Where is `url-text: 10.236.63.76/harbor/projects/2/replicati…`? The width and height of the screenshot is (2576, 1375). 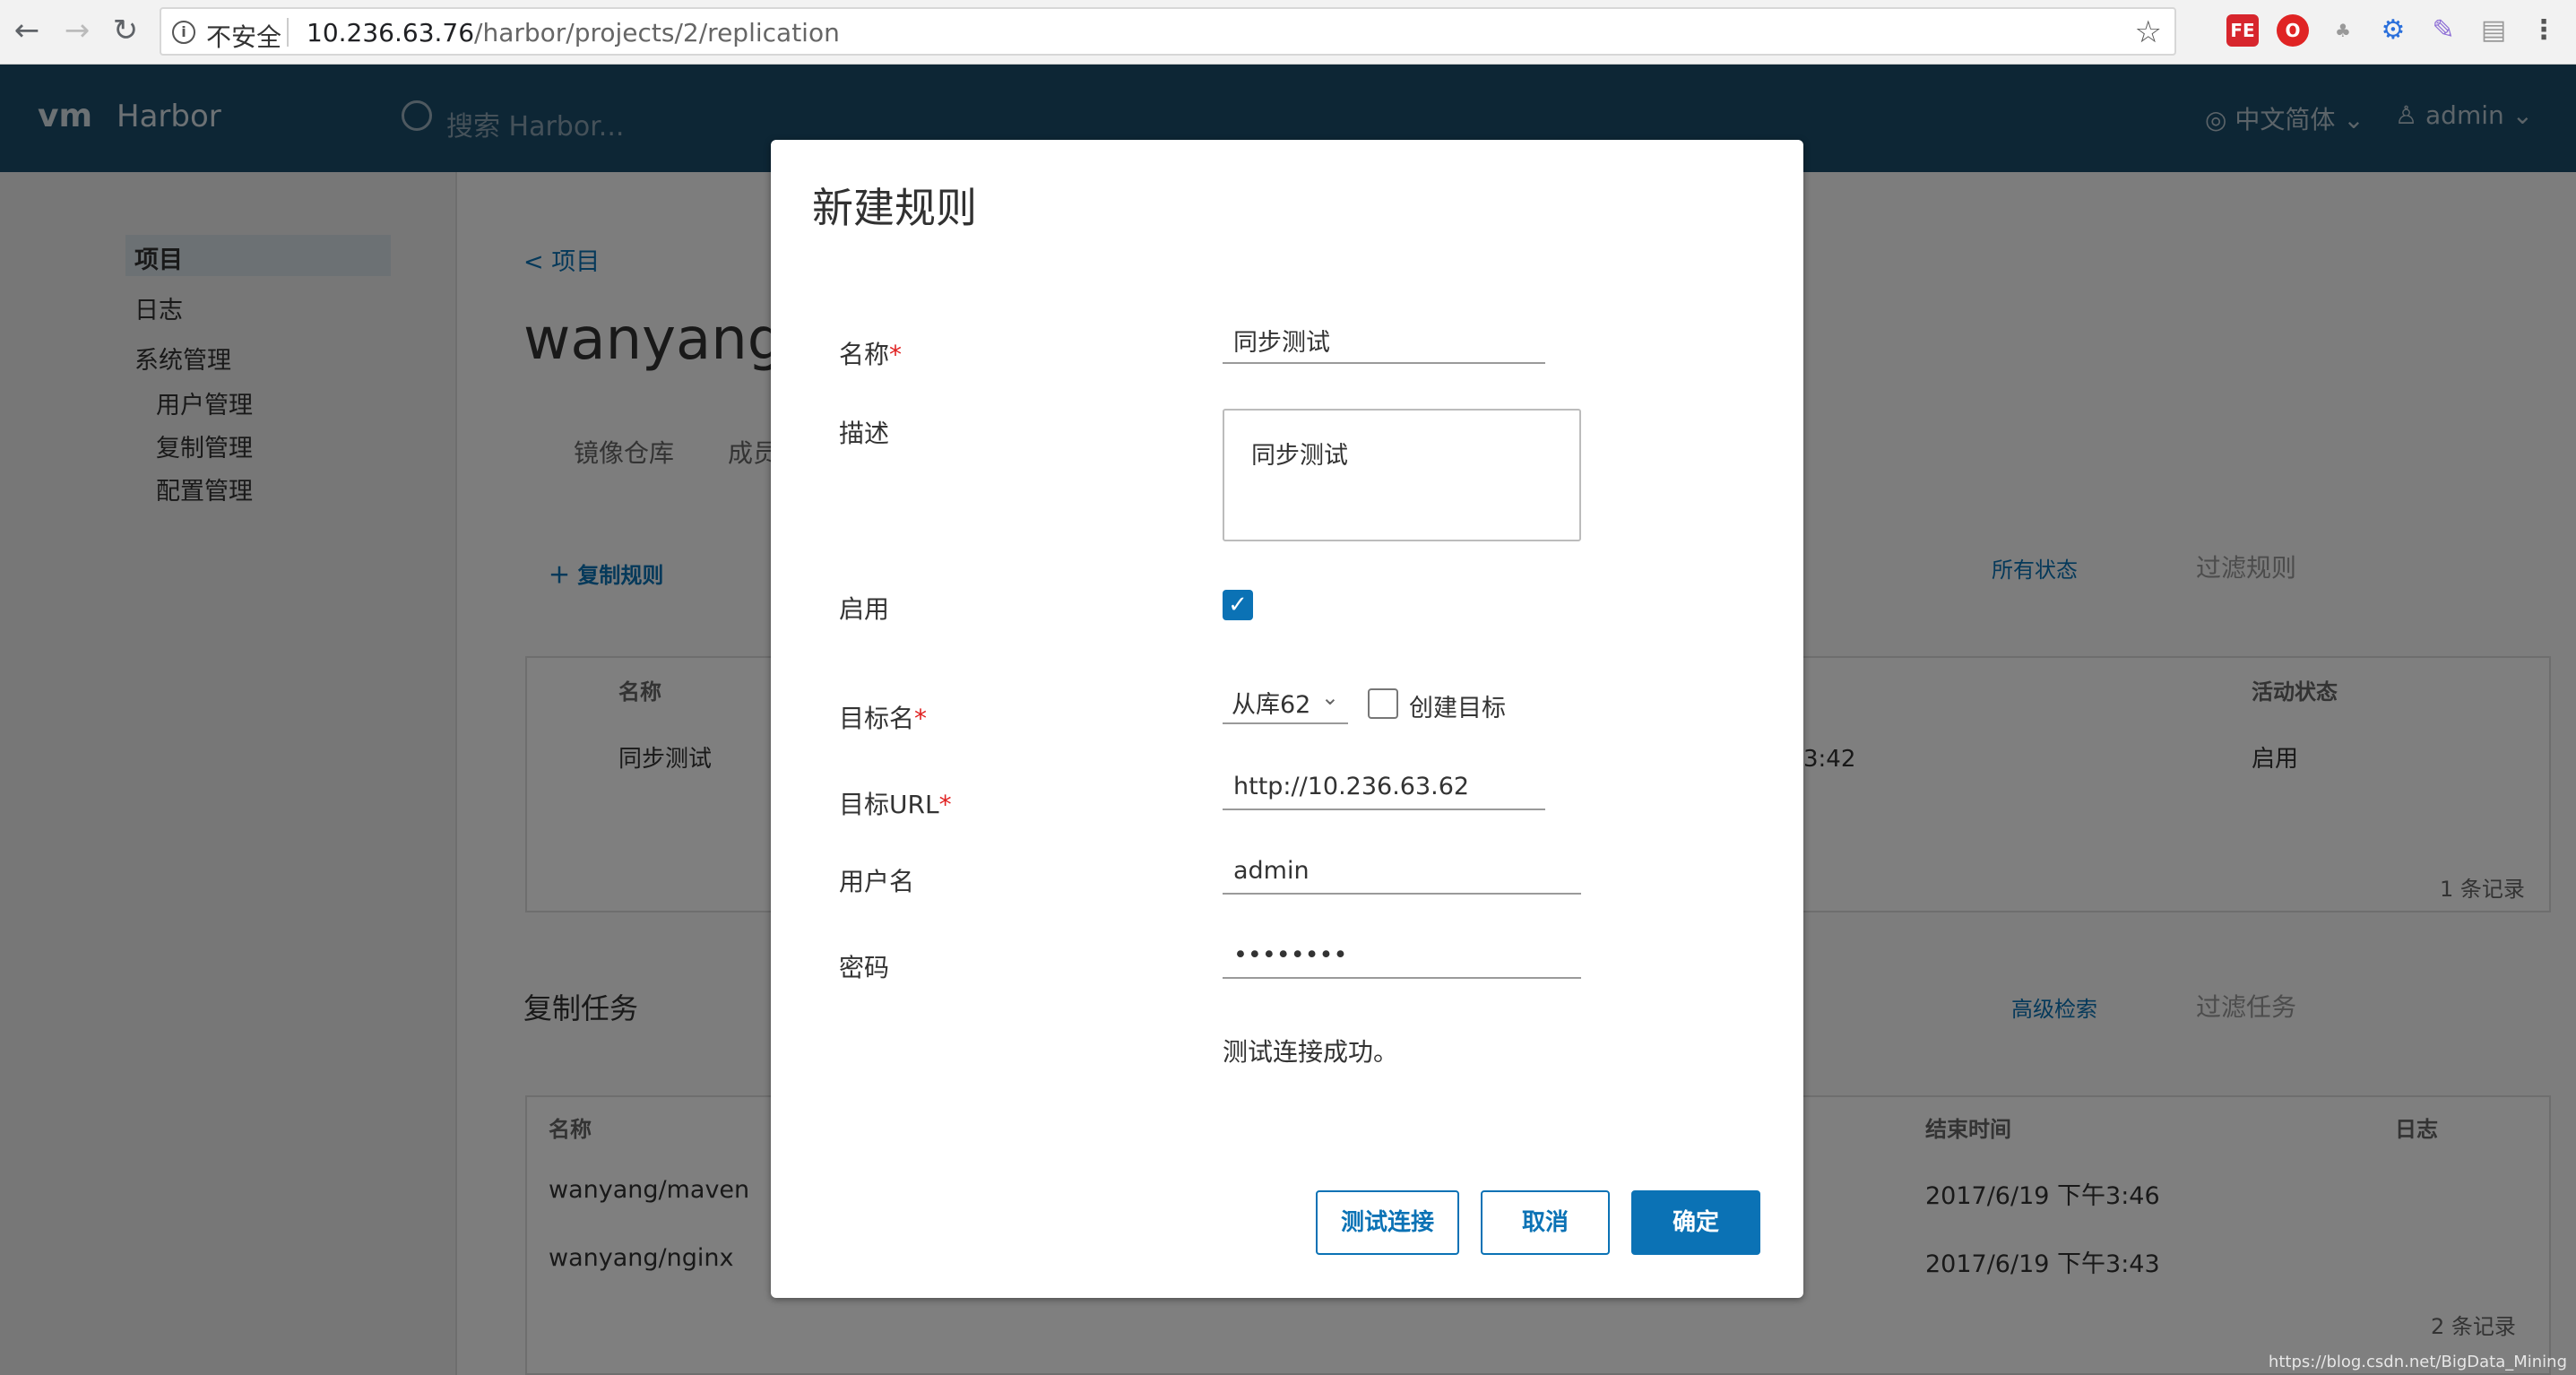
url-text: 10.236.63.76/harbor/projects/2/replicati… is located at coordinates (573, 33).